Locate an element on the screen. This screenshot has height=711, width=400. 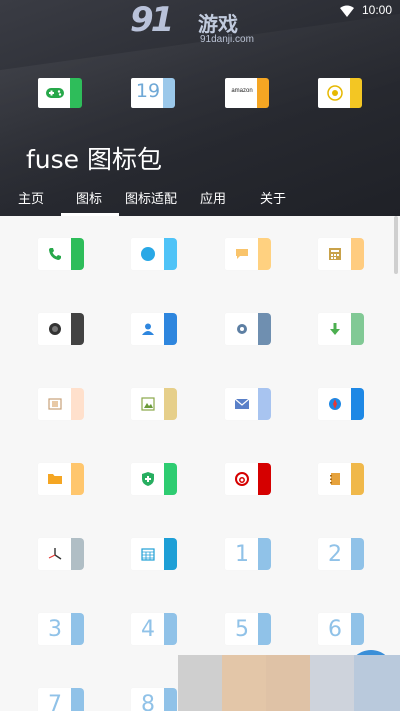
preview-calendar-date: 19 is located at coordinates (148, 91).